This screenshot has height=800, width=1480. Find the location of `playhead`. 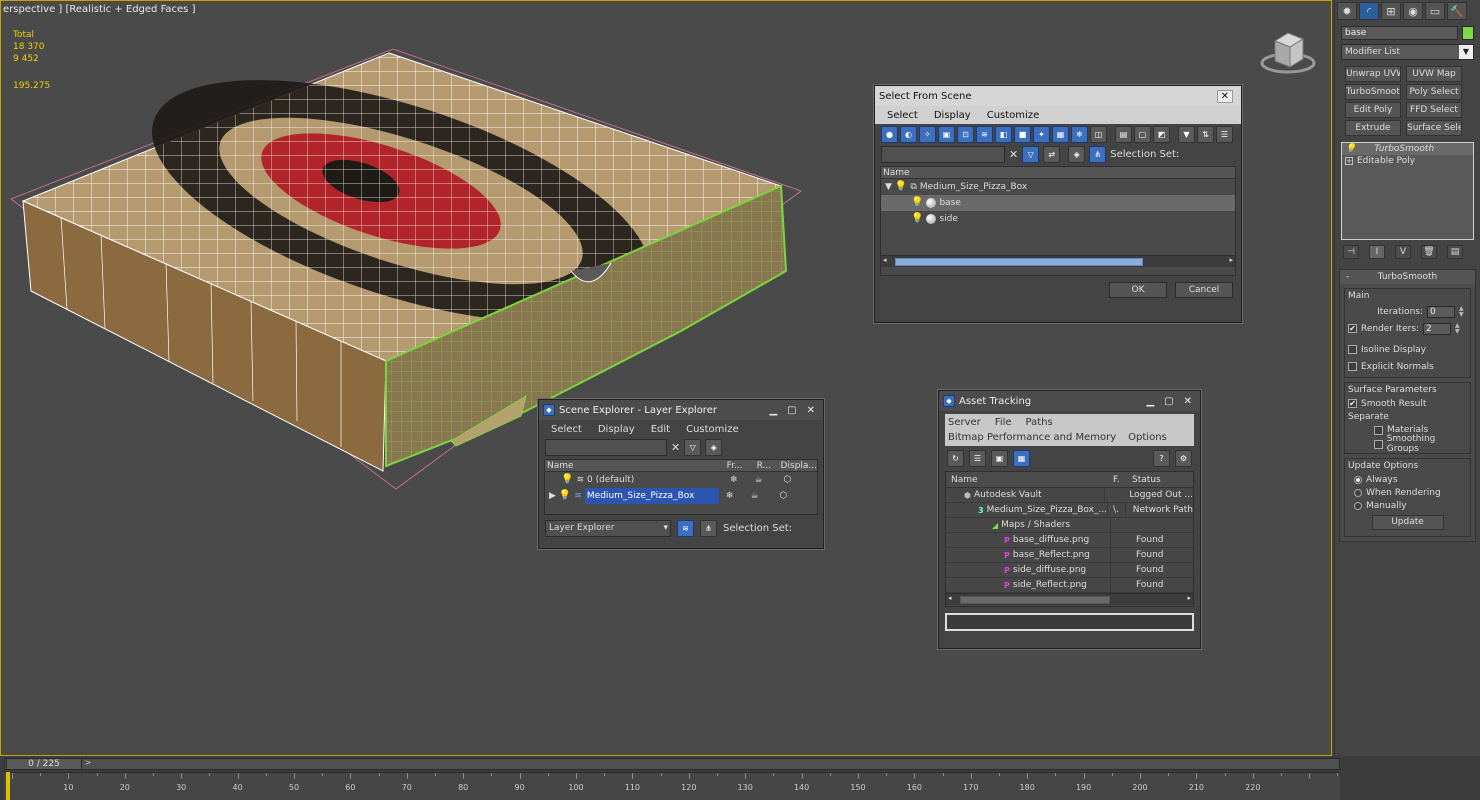

playhead is located at coordinates (8, 786).